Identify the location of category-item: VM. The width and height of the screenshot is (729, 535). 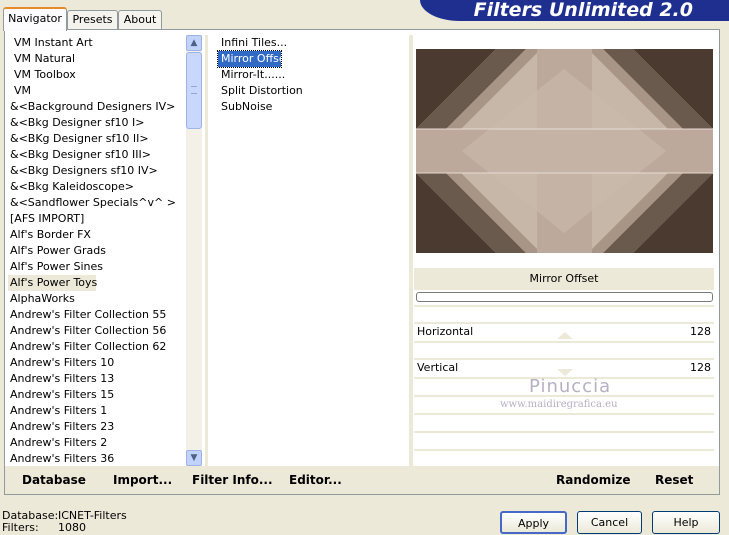
(96, 91).